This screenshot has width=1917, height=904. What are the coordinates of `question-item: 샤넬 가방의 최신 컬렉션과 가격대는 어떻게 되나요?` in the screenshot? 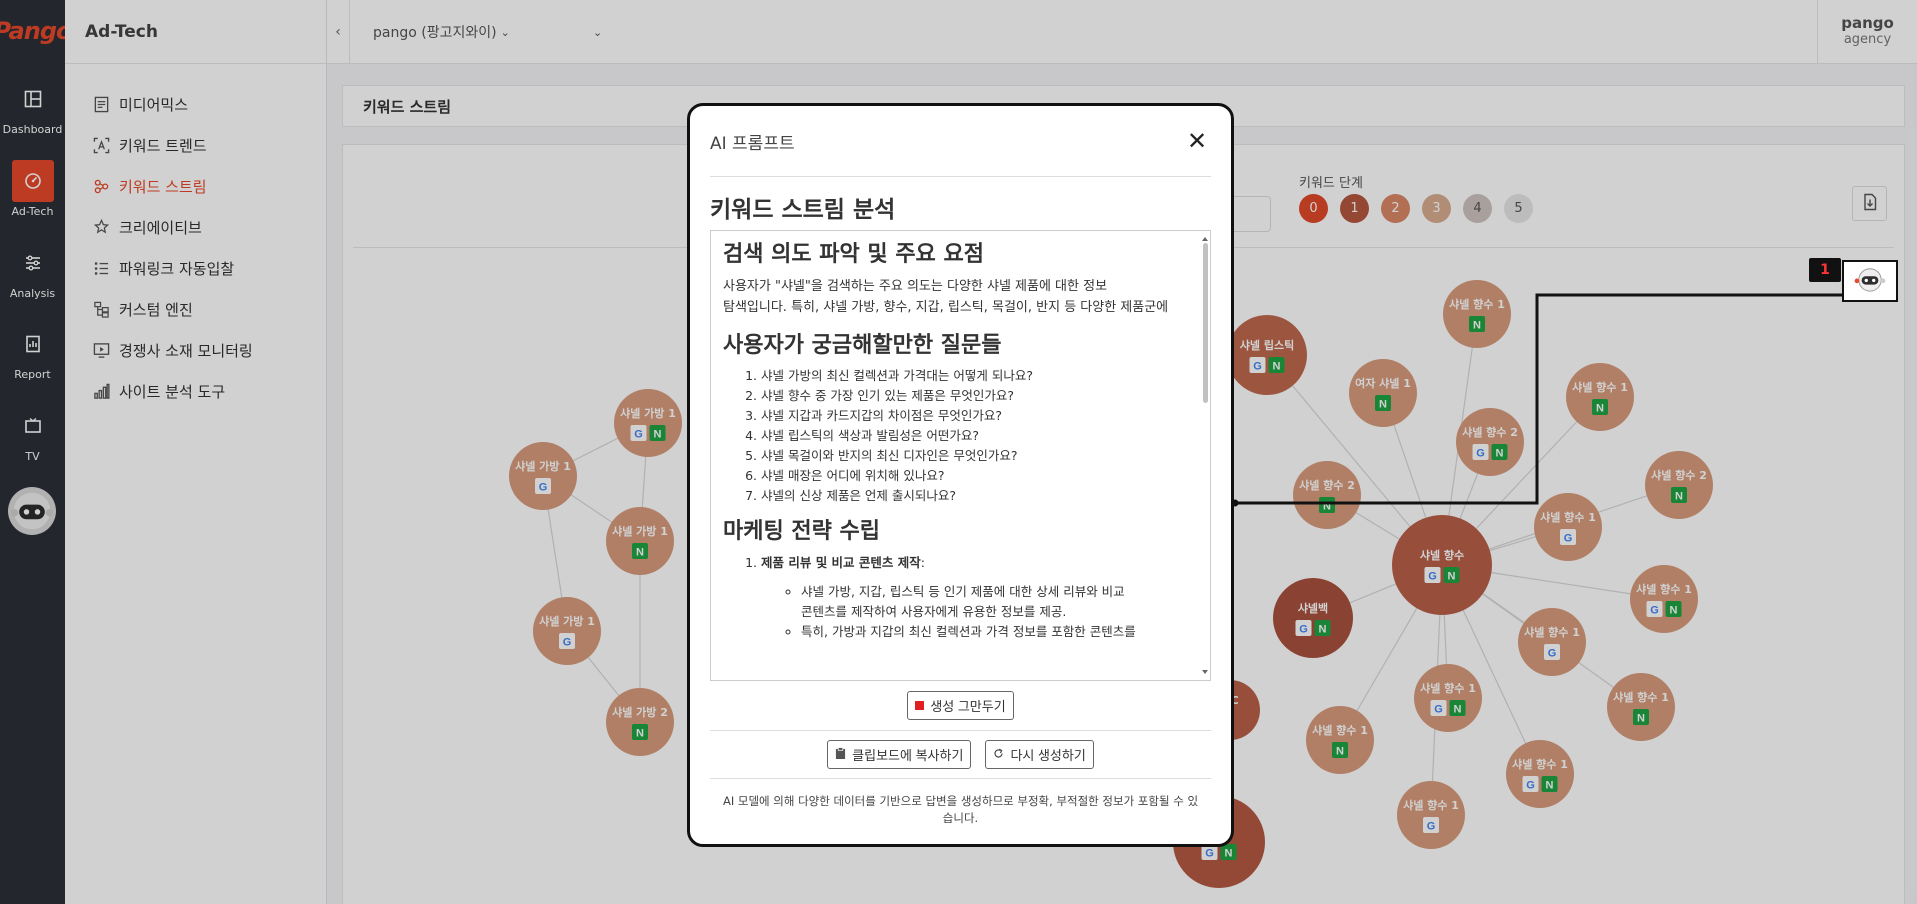 It's located at (978, 376).